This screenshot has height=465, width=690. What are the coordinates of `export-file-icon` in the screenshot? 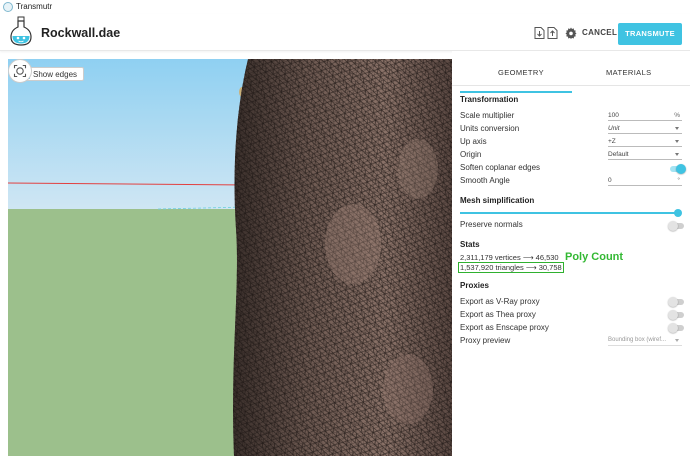 It's located at (552, 33).